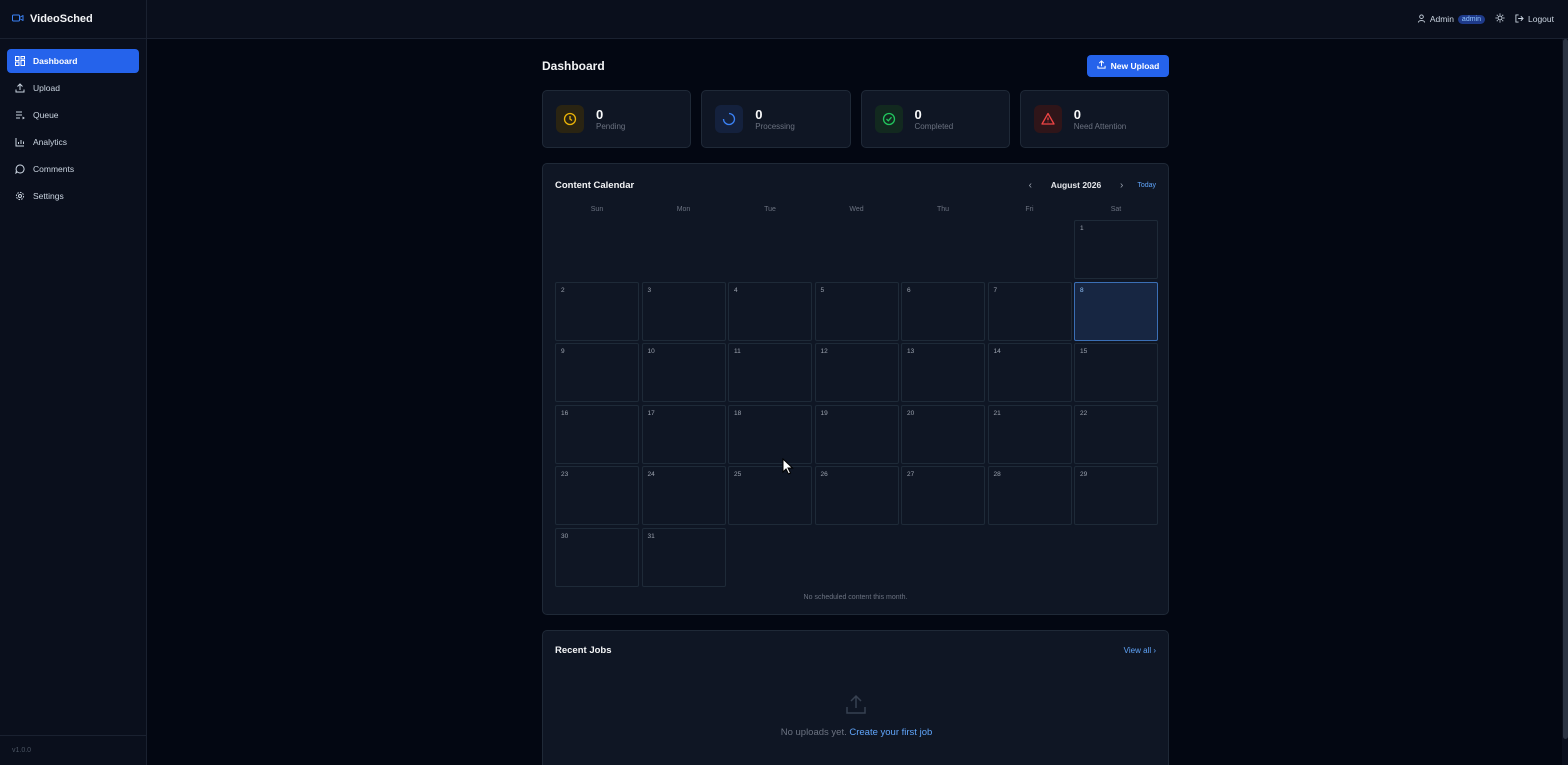  What do you see at coordinates (770, 209) in the screenshot?
I see `weekday-label: Tue` at bounding box center [770, 209].